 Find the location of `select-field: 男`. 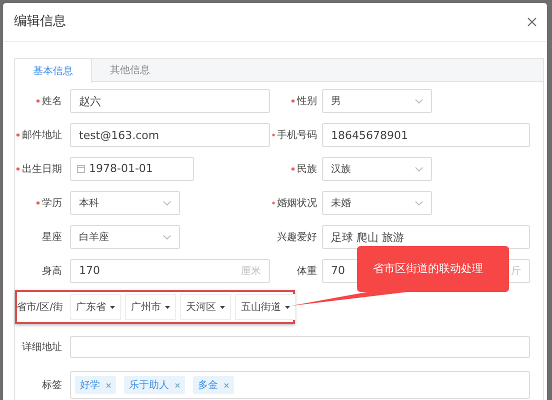

select-field: 男 is located at coordinates (377, 101).